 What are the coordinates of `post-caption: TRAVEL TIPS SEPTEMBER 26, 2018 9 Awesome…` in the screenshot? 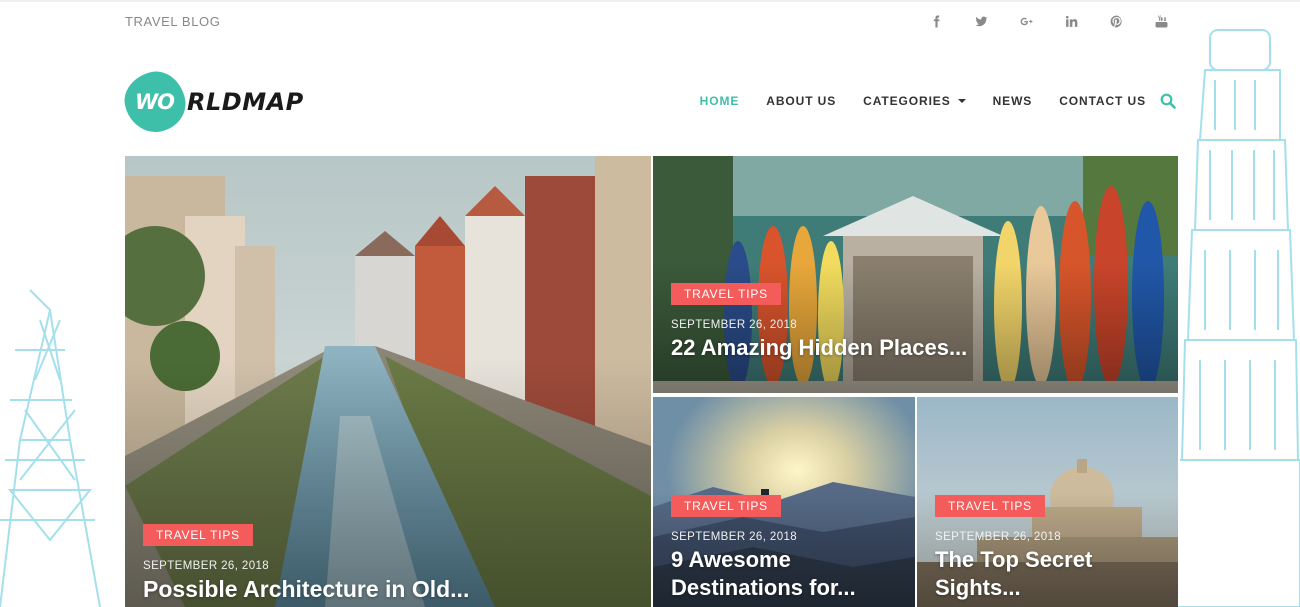 It's located at (786, 548).